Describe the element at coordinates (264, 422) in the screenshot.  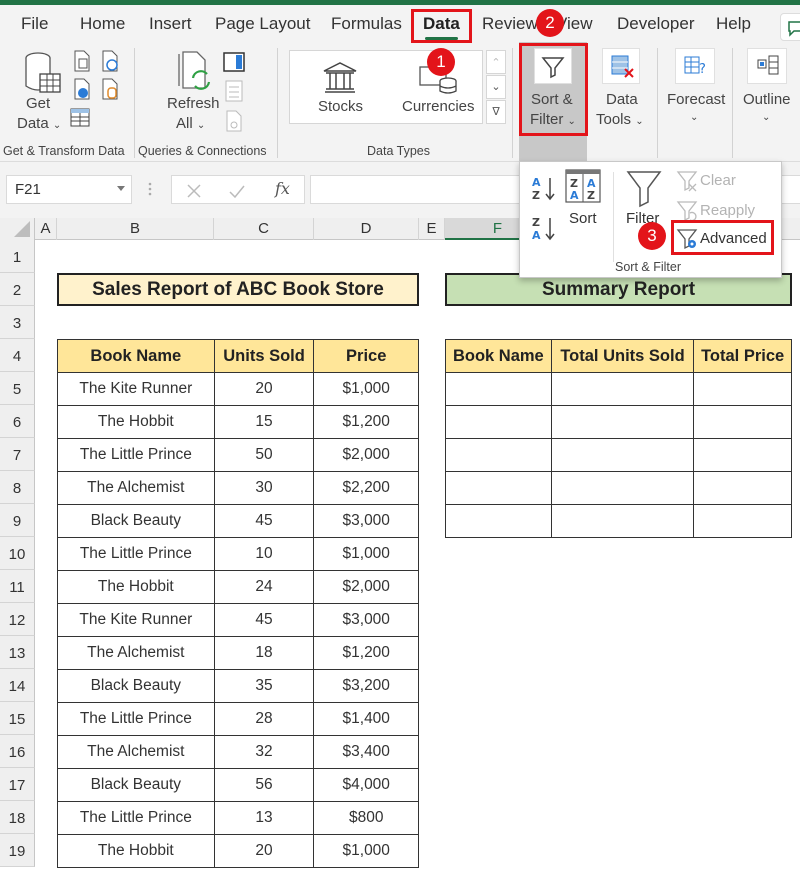
I see `sales-cell: 15` at that location.